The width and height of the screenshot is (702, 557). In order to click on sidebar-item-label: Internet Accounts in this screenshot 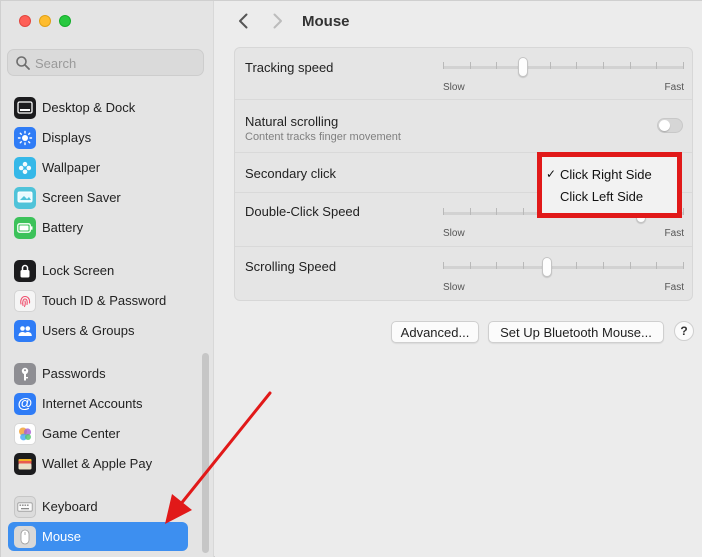, I will do `click(92, 403)`.